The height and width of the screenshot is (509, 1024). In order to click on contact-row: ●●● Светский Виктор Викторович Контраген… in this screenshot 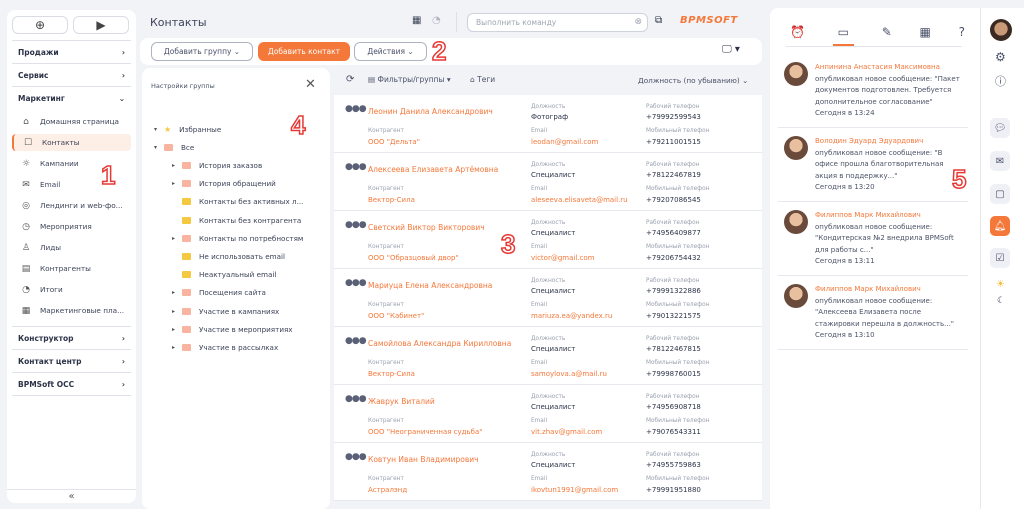, I will do `click(548, 240)`.